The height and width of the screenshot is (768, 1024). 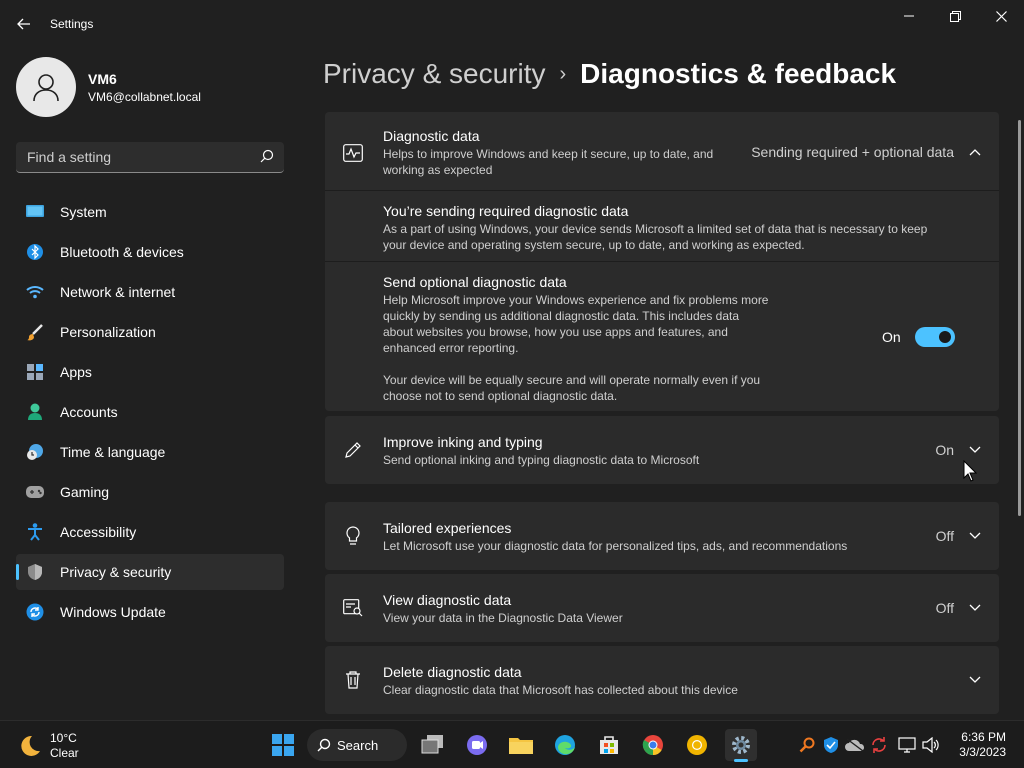 I want to click on bluetooth-icon, so click(x=35, y=252).